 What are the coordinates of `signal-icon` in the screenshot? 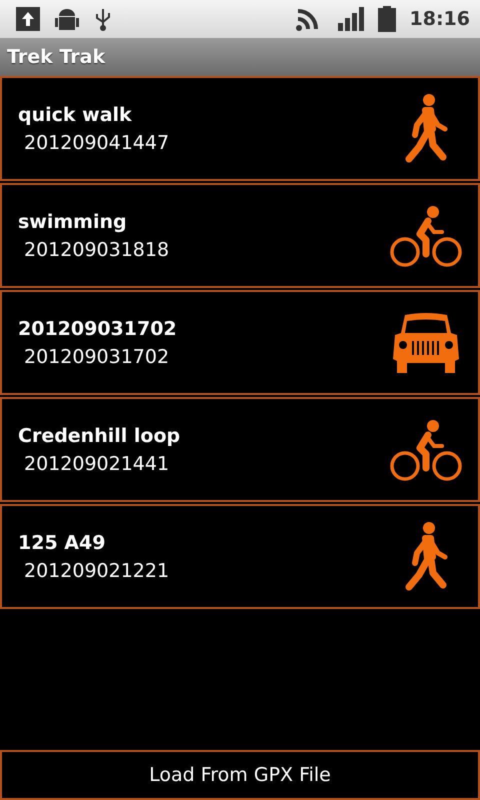 It's located at (351, 19).